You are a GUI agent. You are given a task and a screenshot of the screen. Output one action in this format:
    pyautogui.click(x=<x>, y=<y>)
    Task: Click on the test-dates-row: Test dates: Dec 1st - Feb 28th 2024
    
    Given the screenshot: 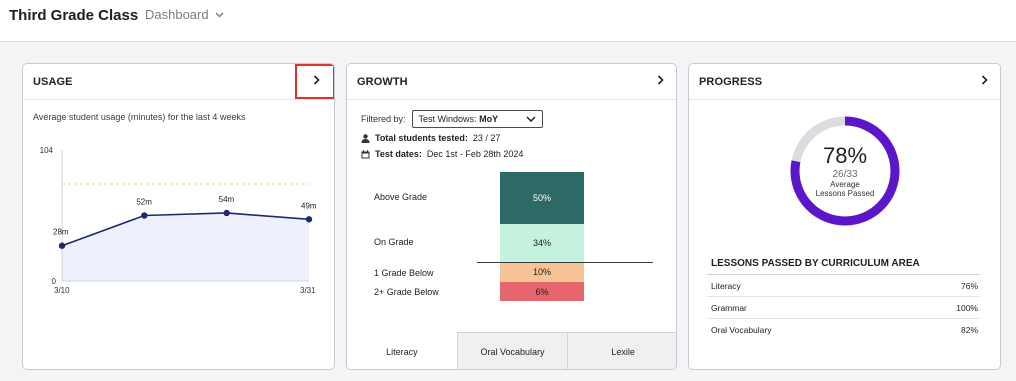 What is the action you would take?
    pyautogui.click(x=442, y=154)
    